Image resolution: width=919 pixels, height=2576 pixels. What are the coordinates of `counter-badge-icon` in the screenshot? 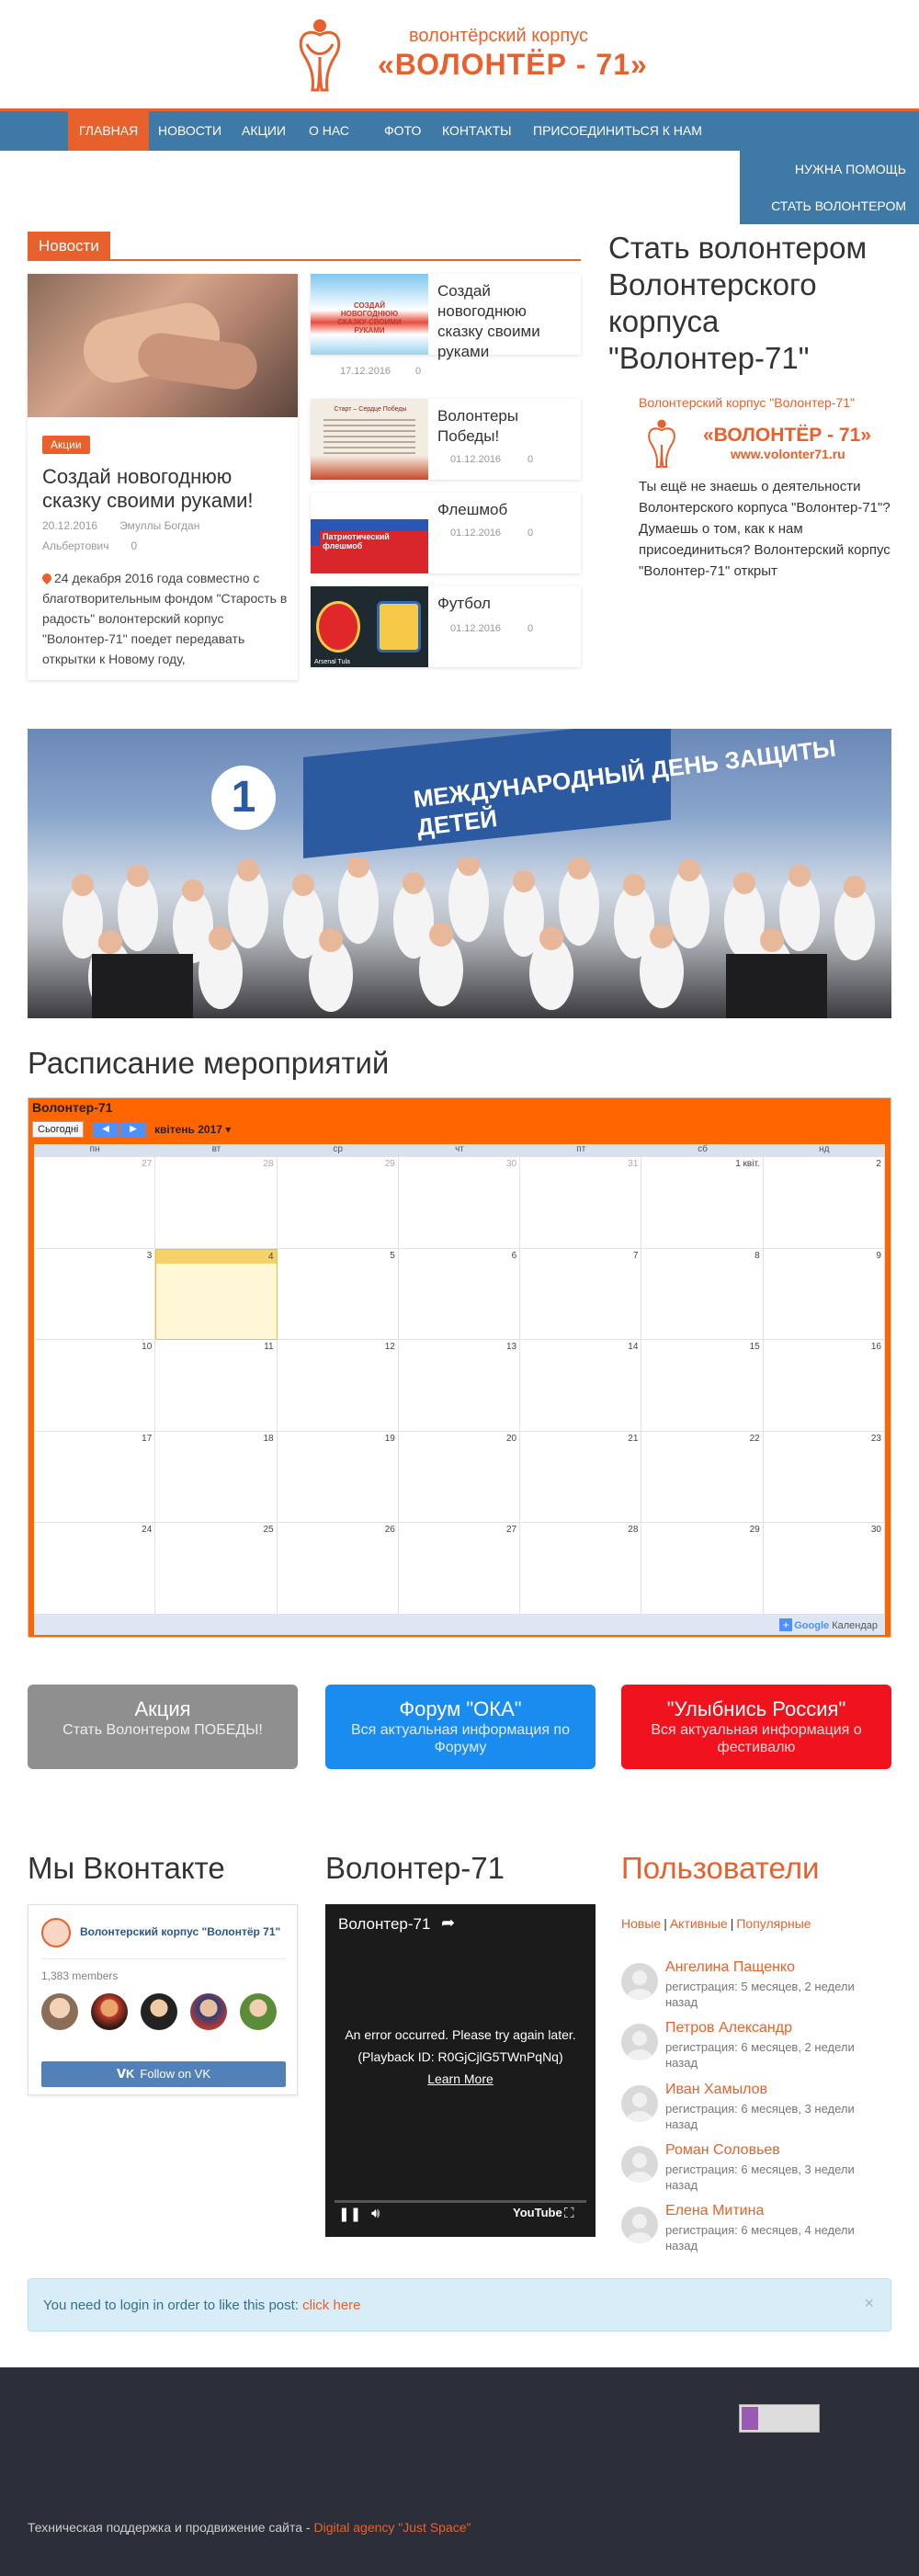 It's located at (779, 2418).